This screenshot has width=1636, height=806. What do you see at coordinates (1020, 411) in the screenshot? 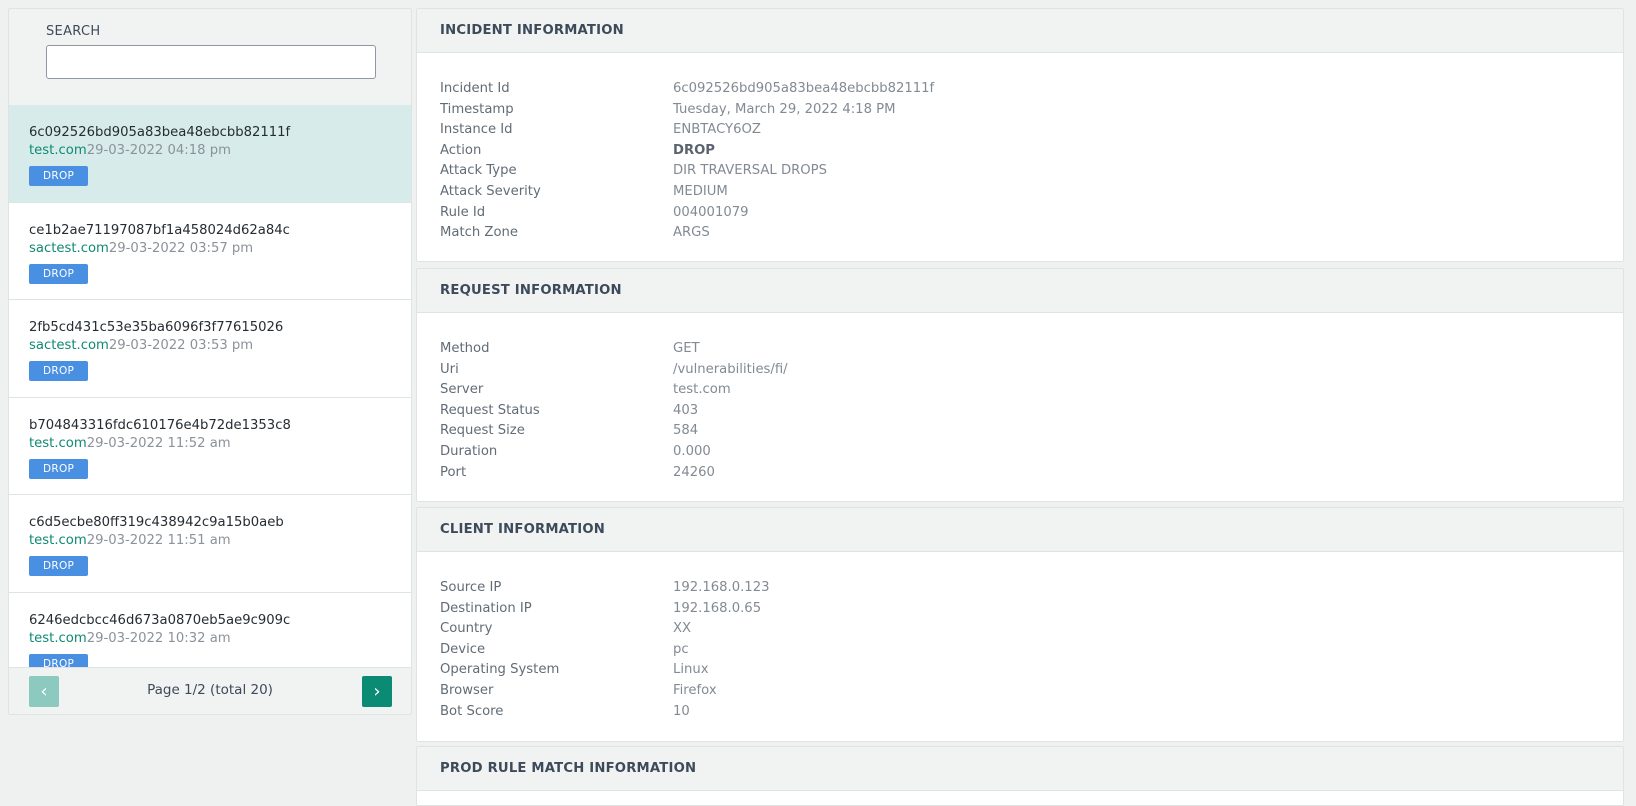
I see `info-row: Request Status 403` at bounding box center [1020, 411].